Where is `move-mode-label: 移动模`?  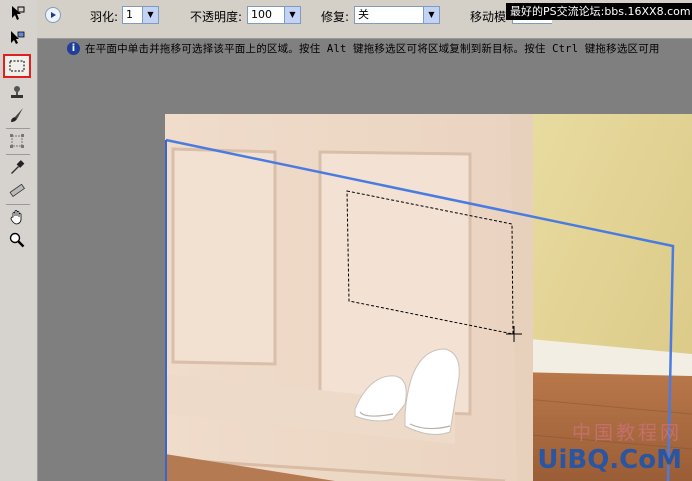 move-mode-label: 移动模 is located at coordinates (488, 17).